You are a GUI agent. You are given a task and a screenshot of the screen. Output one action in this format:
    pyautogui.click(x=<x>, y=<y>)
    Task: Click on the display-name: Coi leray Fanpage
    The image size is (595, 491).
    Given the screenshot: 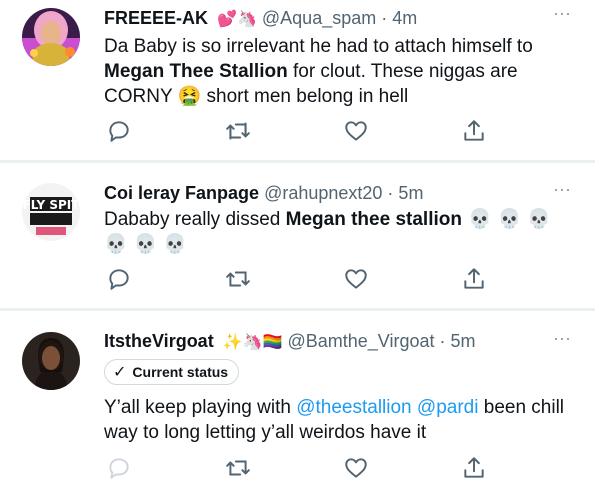 What is the action you would take?
    pyautogui.click(x=181, y=193)
    